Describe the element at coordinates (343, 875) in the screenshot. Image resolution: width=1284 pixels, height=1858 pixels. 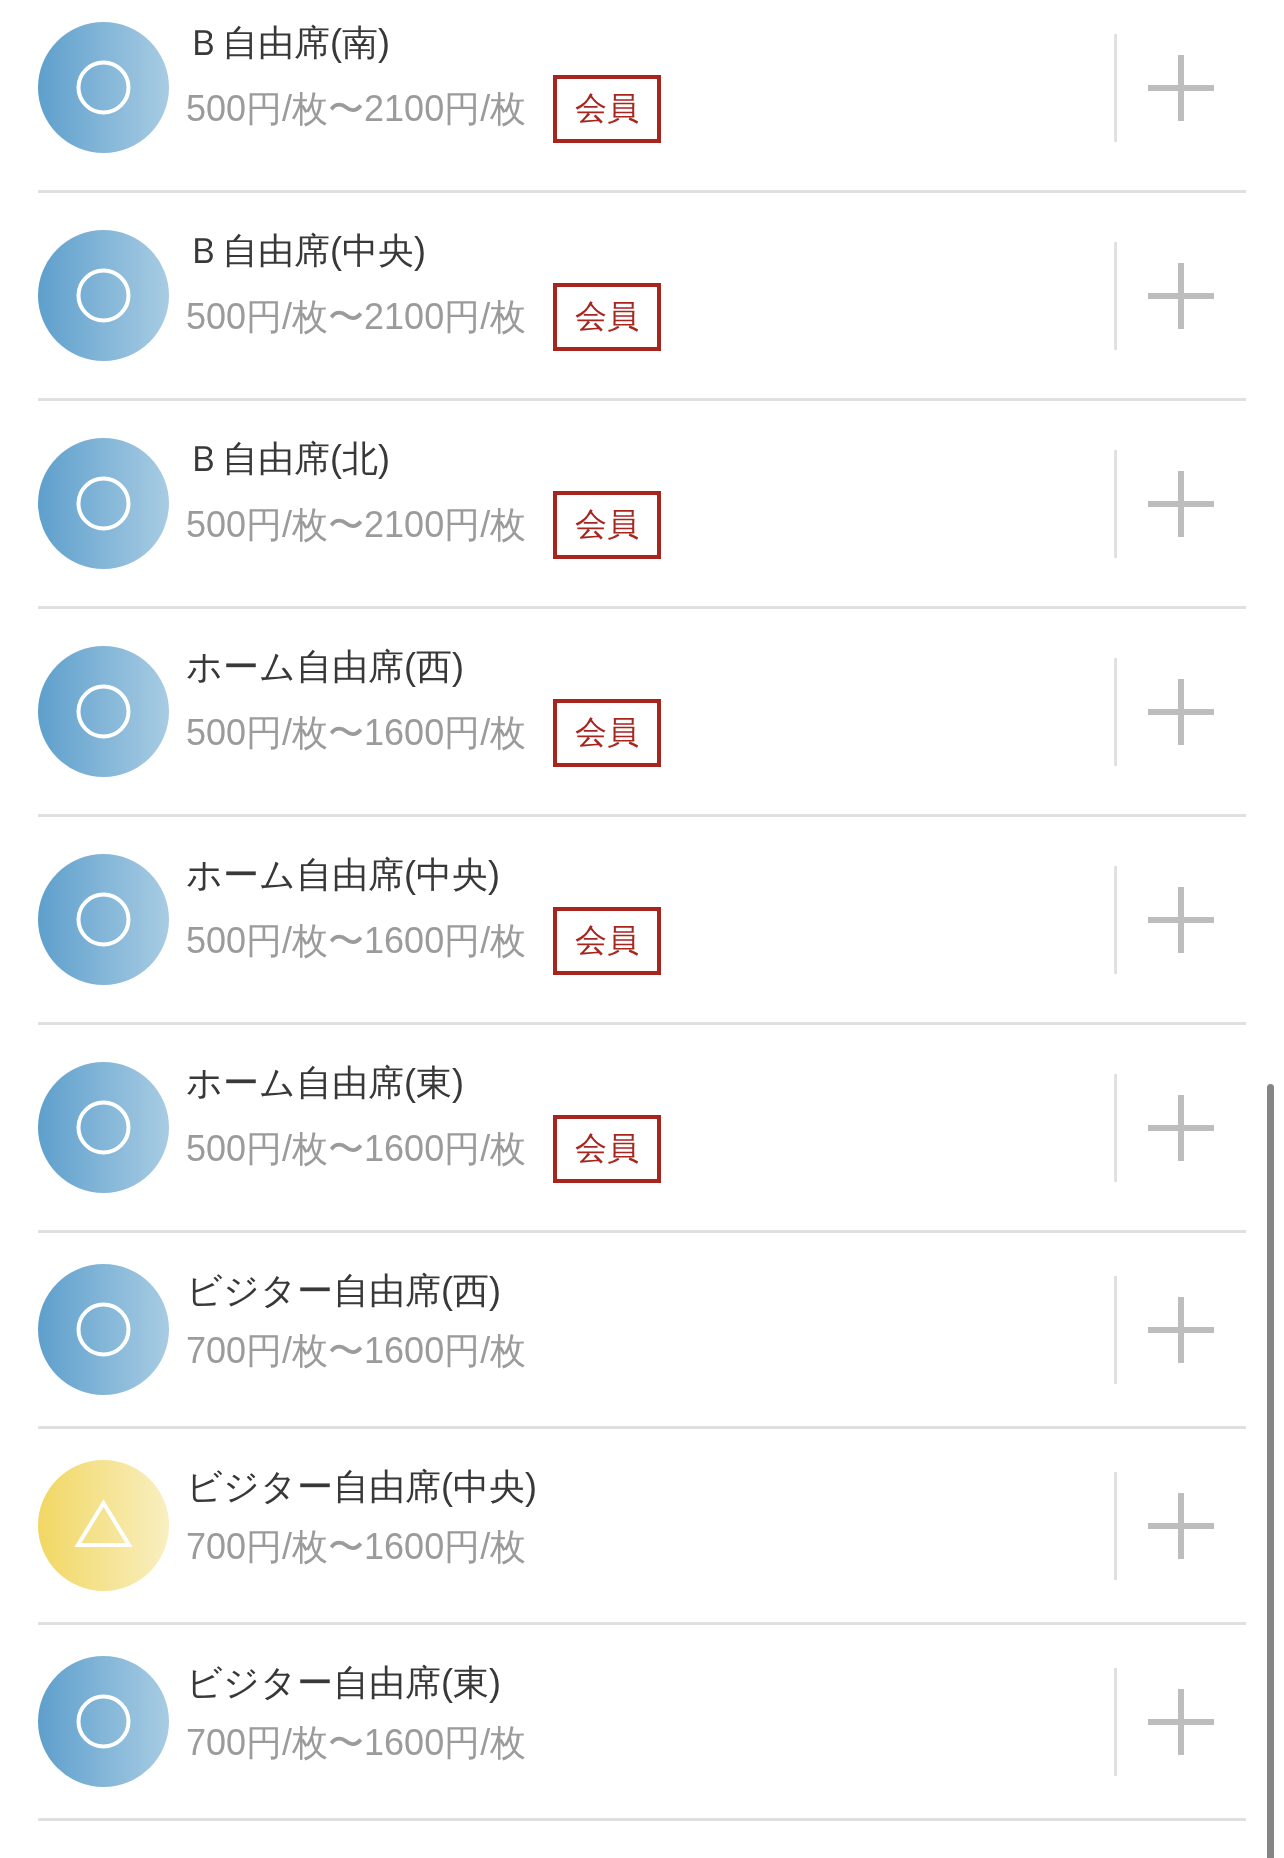
I see `seat-name: ホーム自由席(中央)` at that location.